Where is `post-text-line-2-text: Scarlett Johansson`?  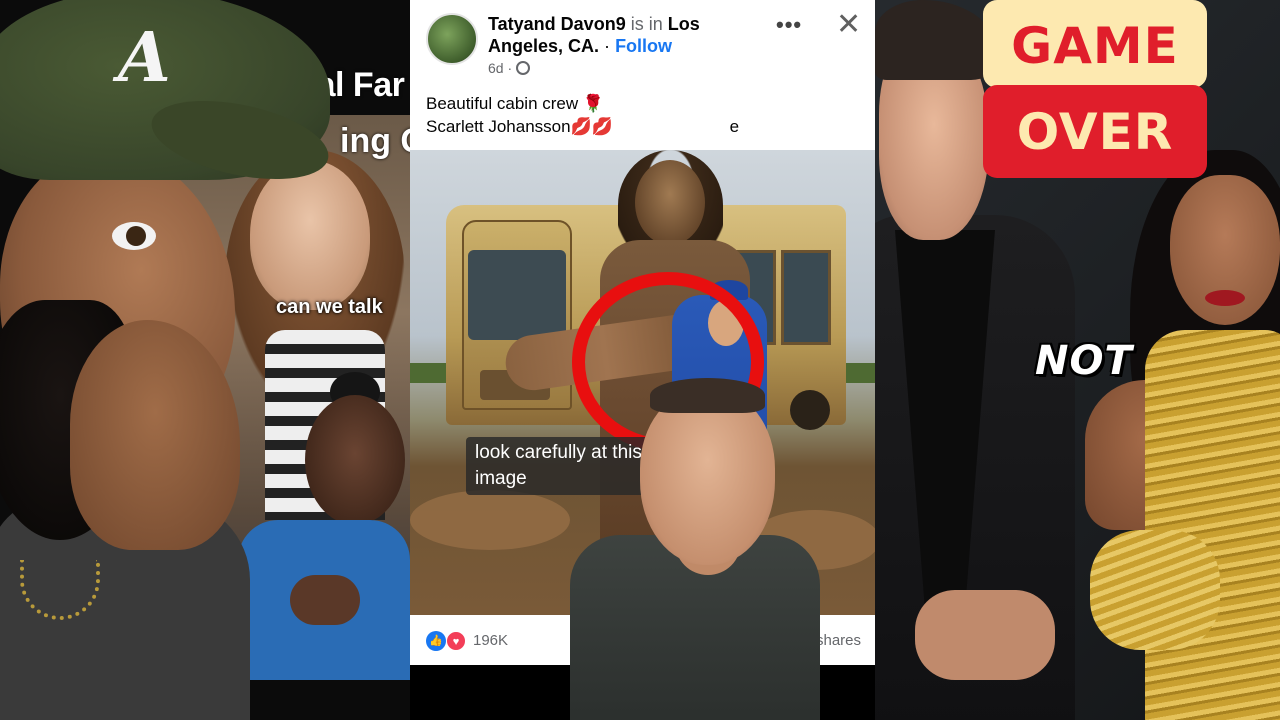
post-text-line-2-text: Scarlett Johansson is located at coordinates (498, 126).